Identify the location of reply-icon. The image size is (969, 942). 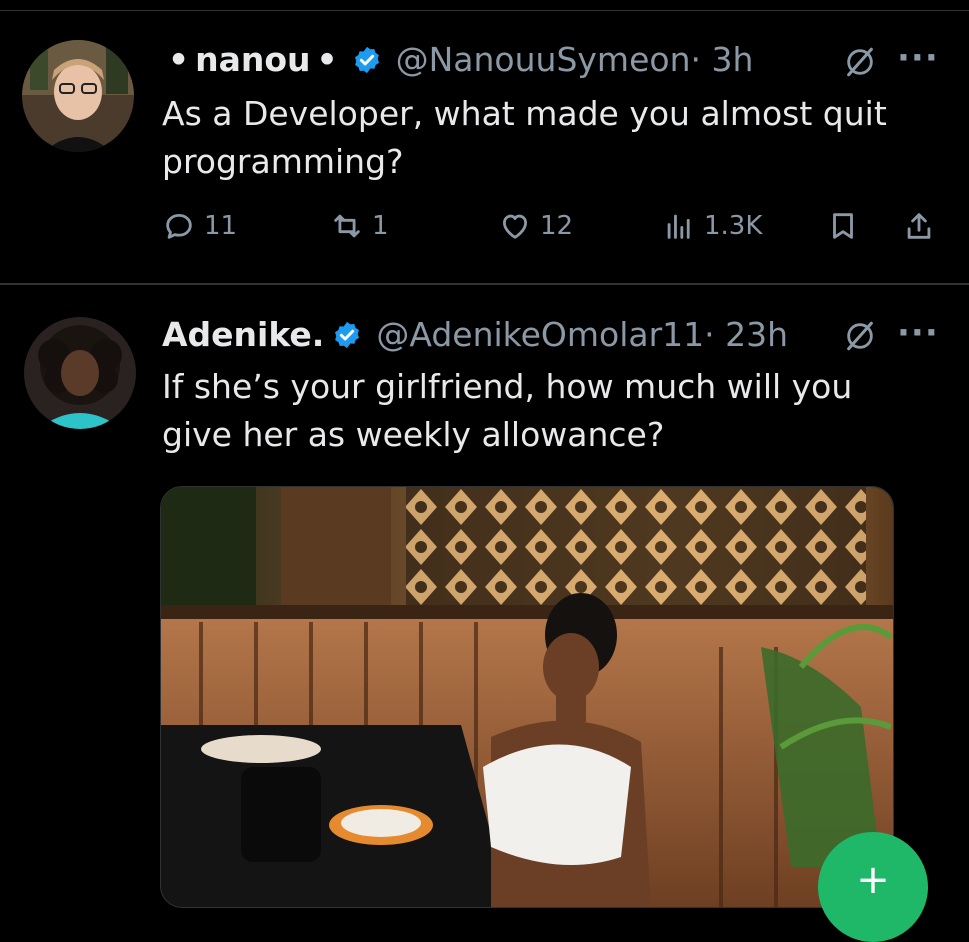
(179, 226).